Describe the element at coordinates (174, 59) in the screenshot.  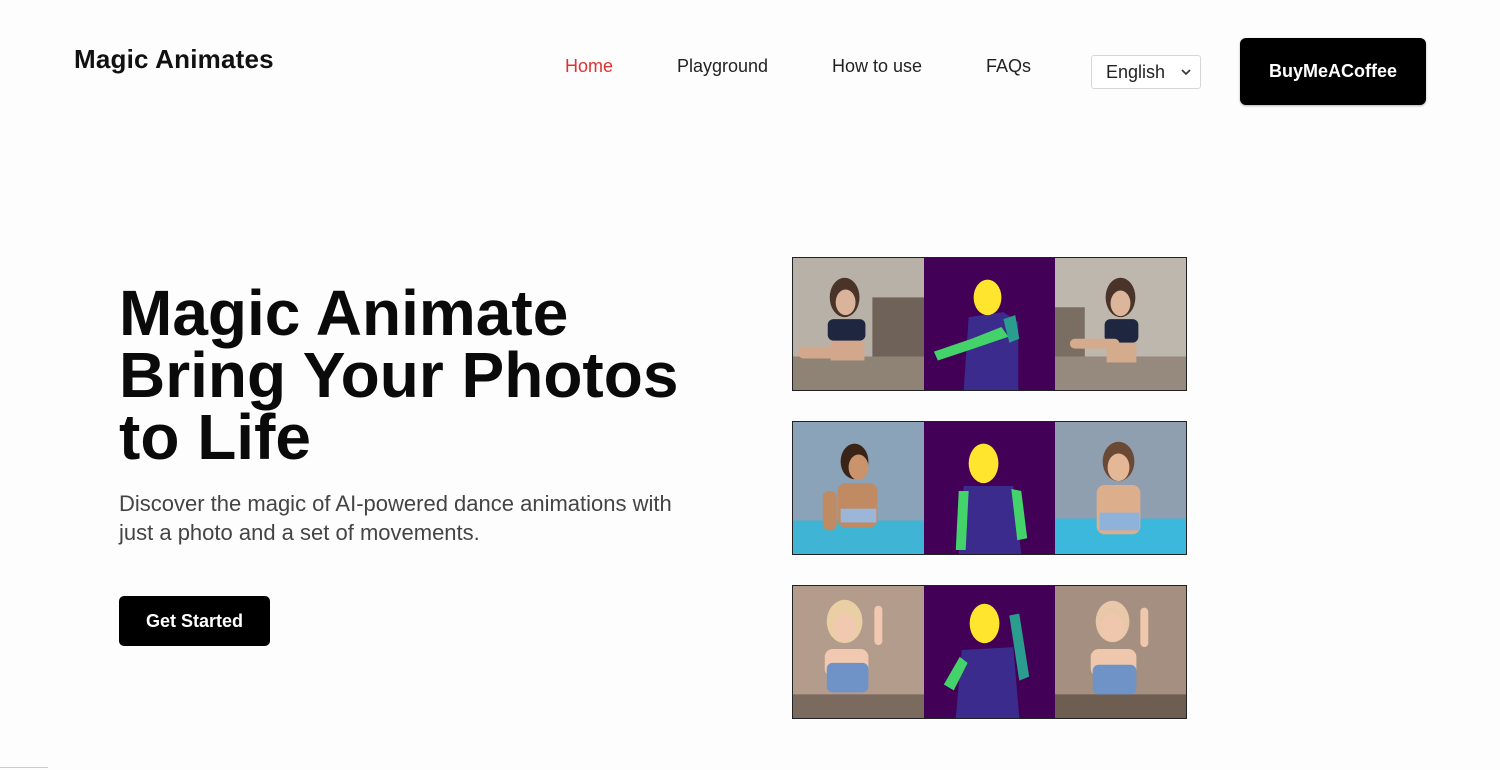
I see `brand-logo: Magic Animates` at that location.